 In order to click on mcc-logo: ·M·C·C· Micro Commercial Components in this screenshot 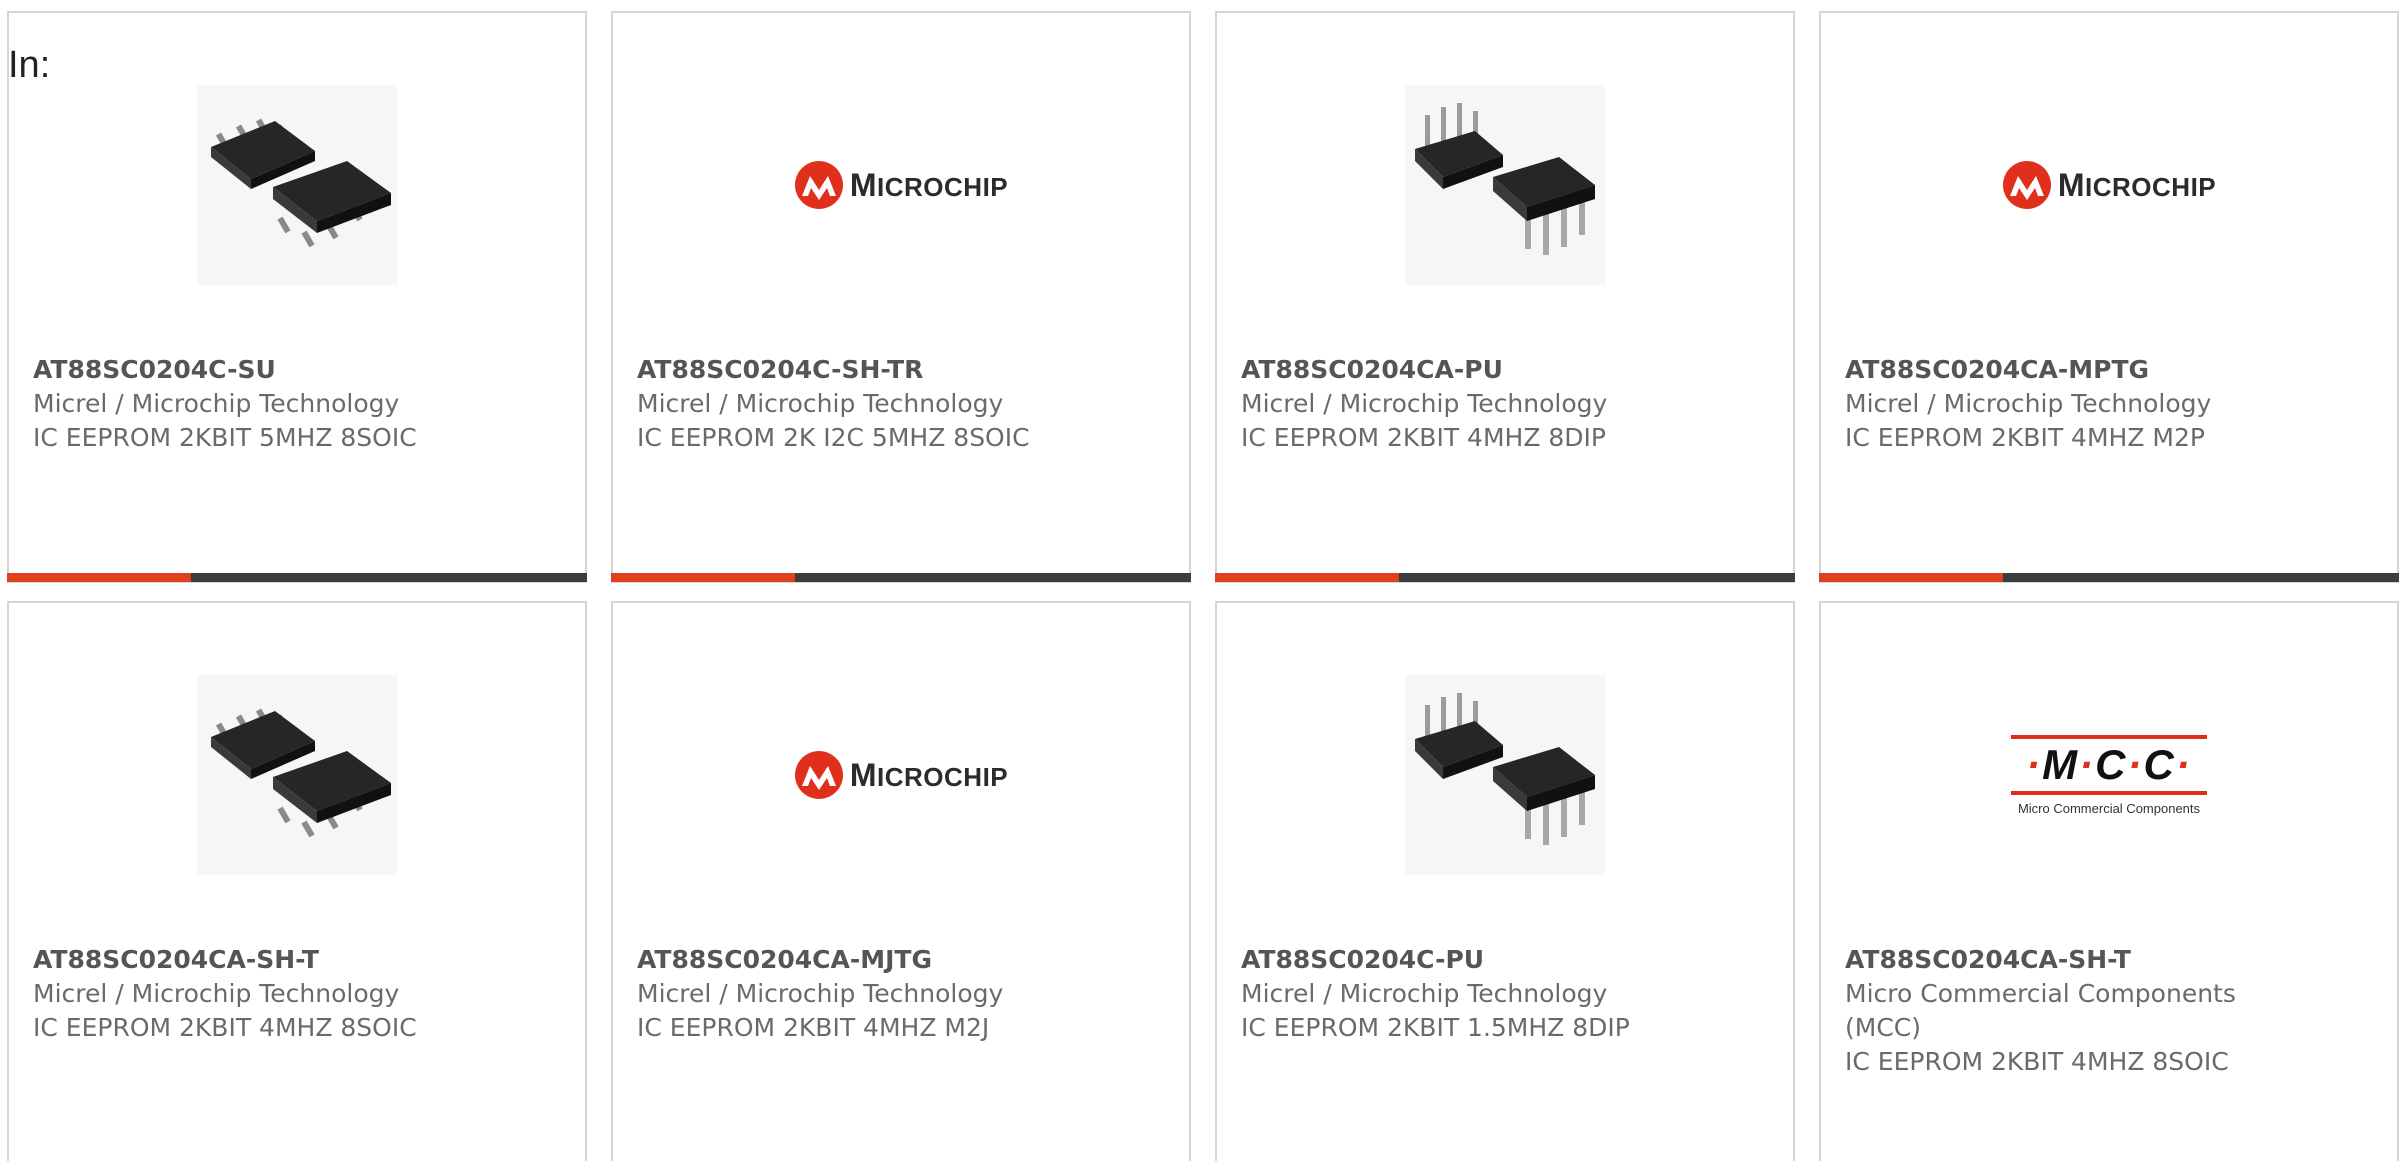, I will do `click(2109, 775)`.